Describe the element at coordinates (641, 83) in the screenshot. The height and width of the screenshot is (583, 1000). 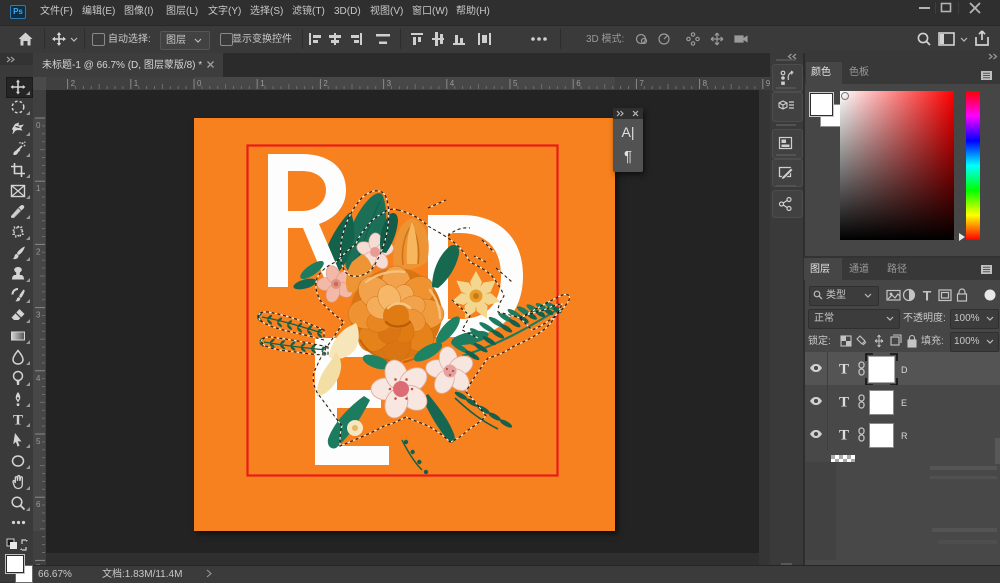
I see `svg-text: 7` at that location.